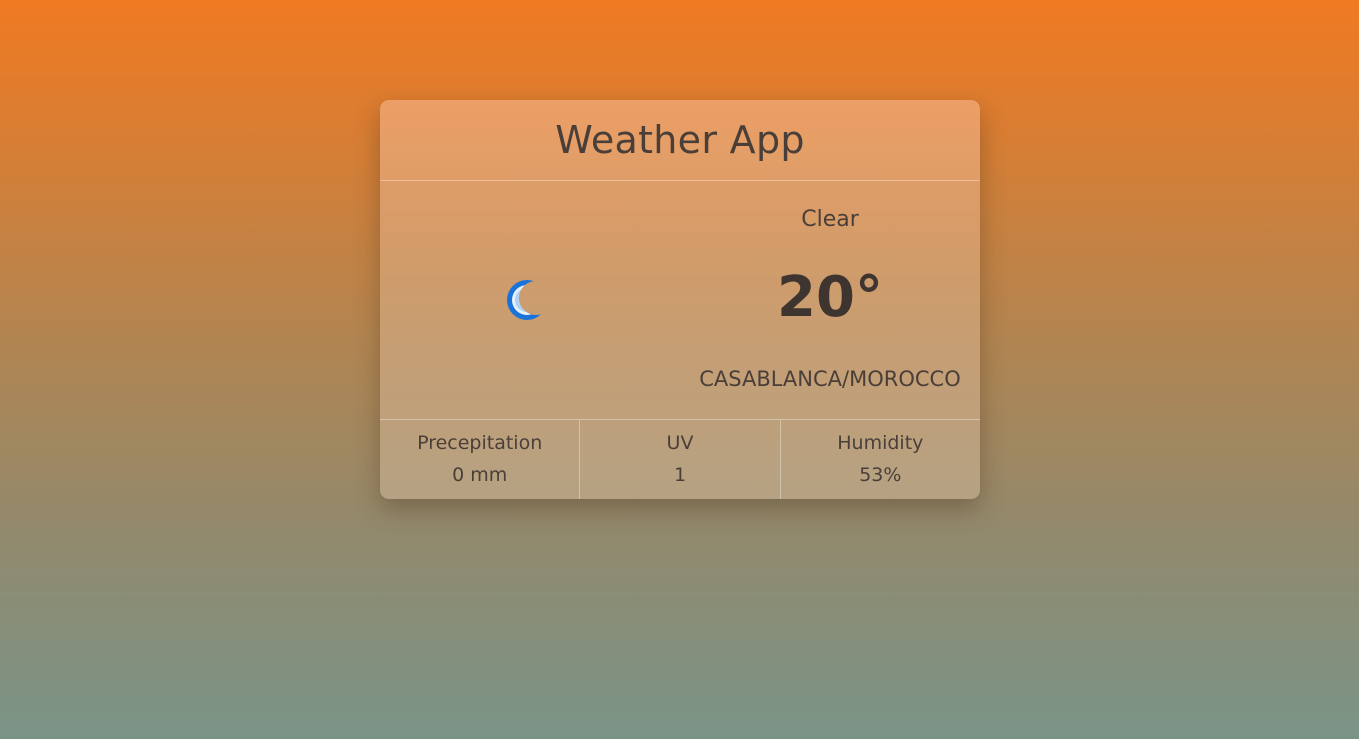  I want to click on stat-value: 0 mm, so click(480, 475).